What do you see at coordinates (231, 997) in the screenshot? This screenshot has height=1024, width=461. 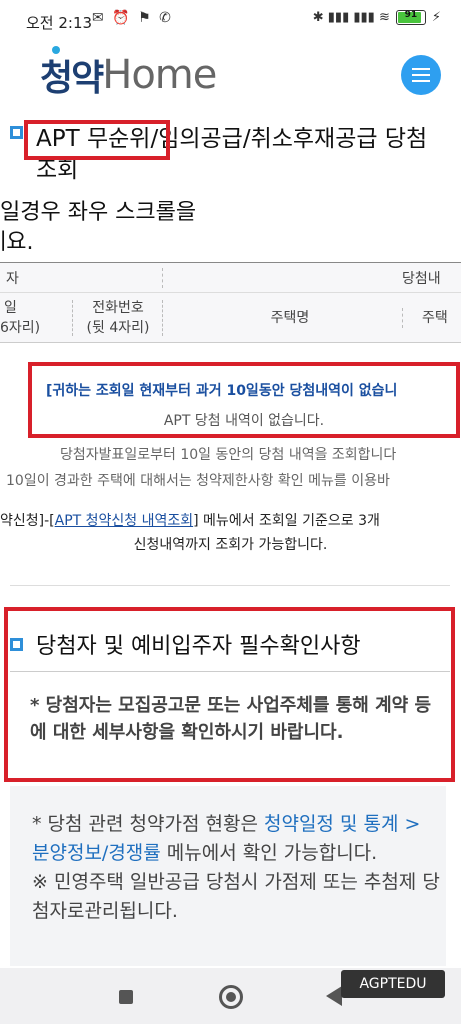 I see `home-button` at bounding box center [231, 997].